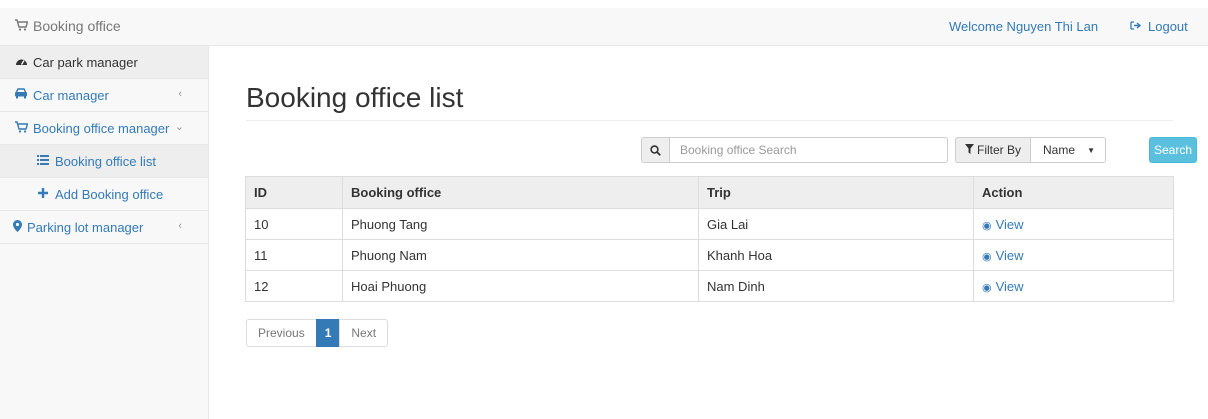 This screenshot has width=1208, height=419. What do you see at coordinates (1136, 26) in the screenshot?
I see `sign-out-icon` at bounding box center [1136, 26].